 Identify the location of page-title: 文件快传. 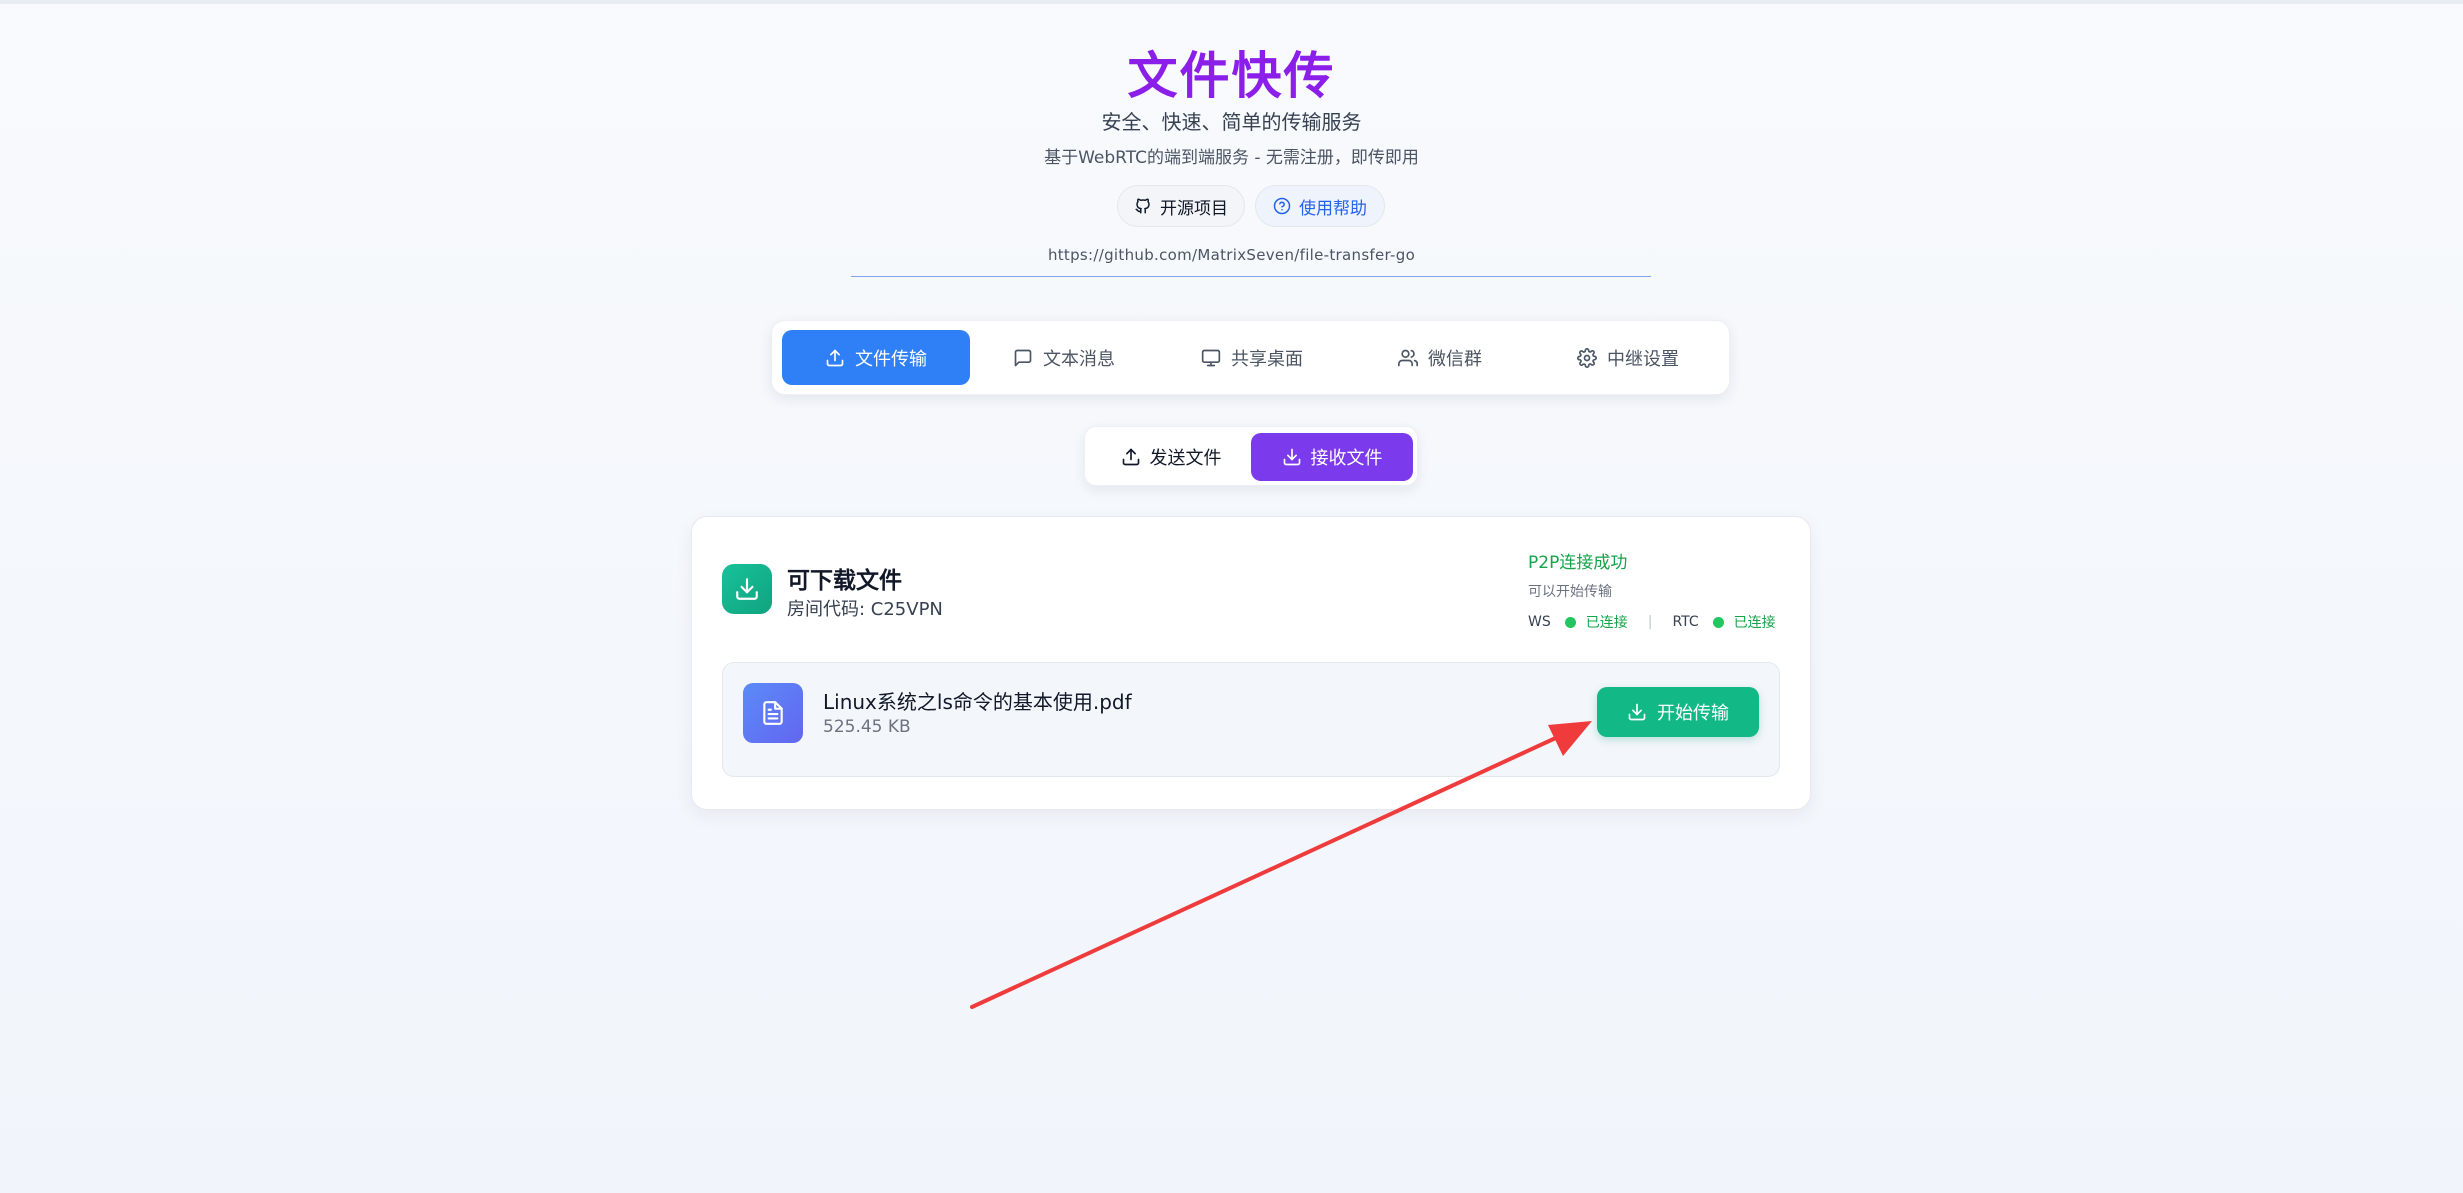
(1231, 76).